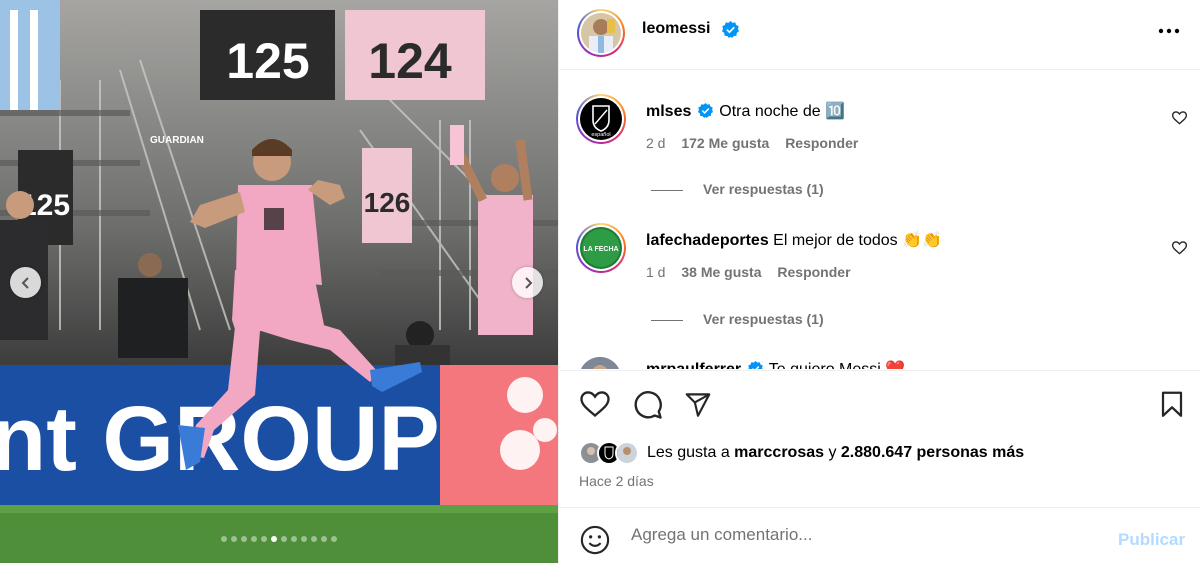 This screenshot has height=563, width=1200. I want to click on chevron-left-icon, so click(25, 282).